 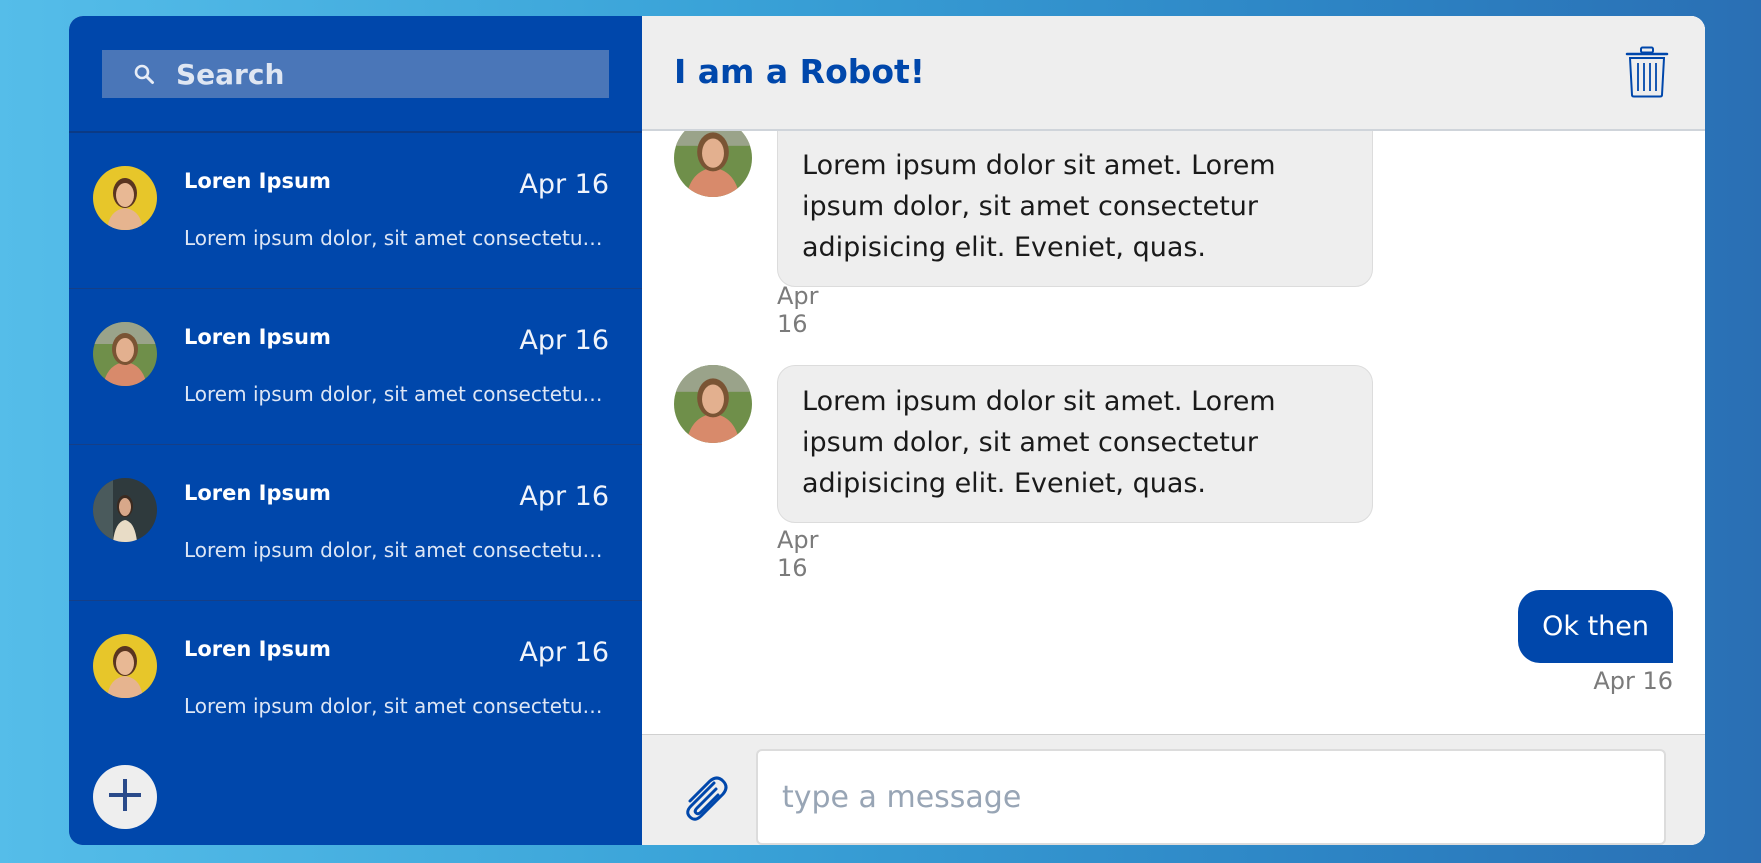 What do you see at coordinates (366, 74) in the screenshot?
I see `search-input` at bounding box center [366, 74].